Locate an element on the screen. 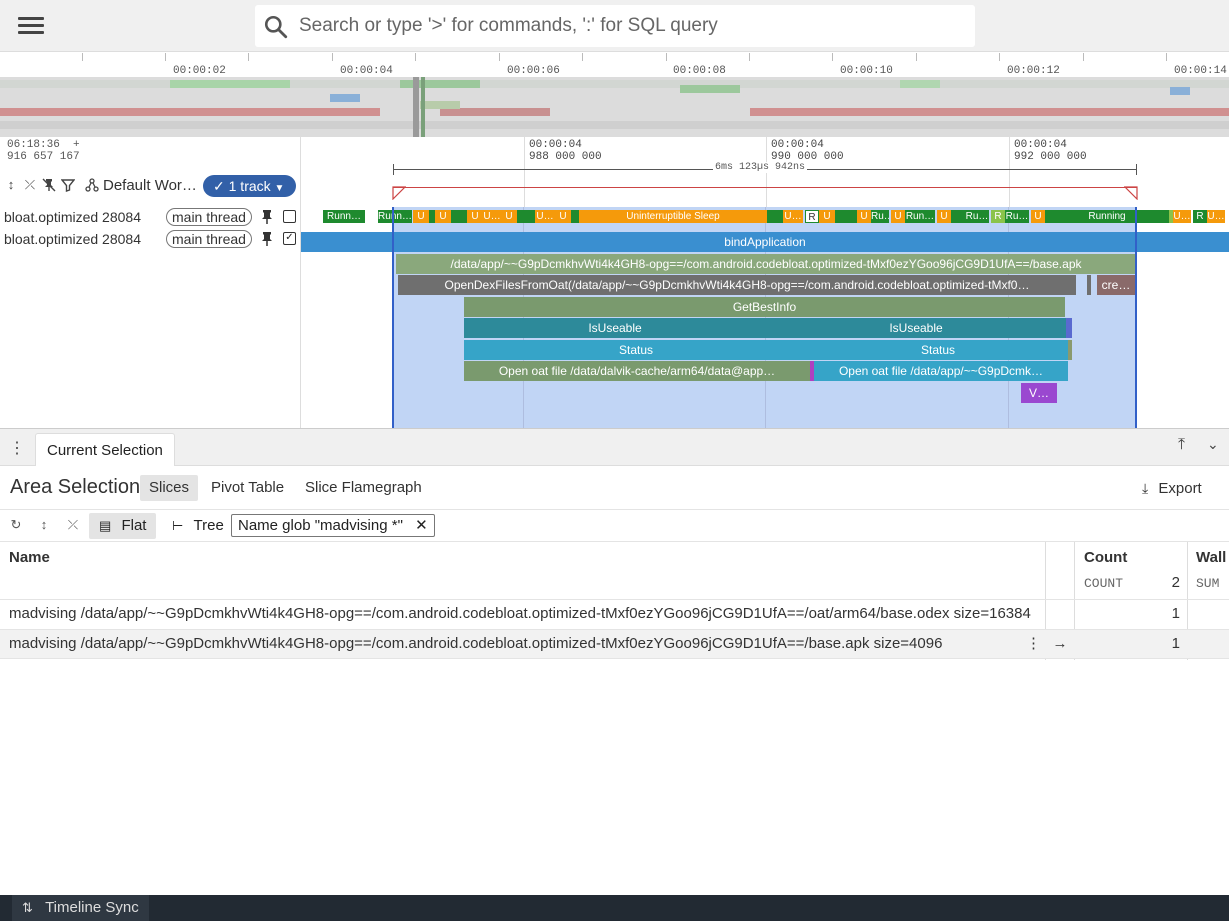 The image size is (1229, 921). thread-state: Uninterruptible Sleep is located at coordinates (673, 216).